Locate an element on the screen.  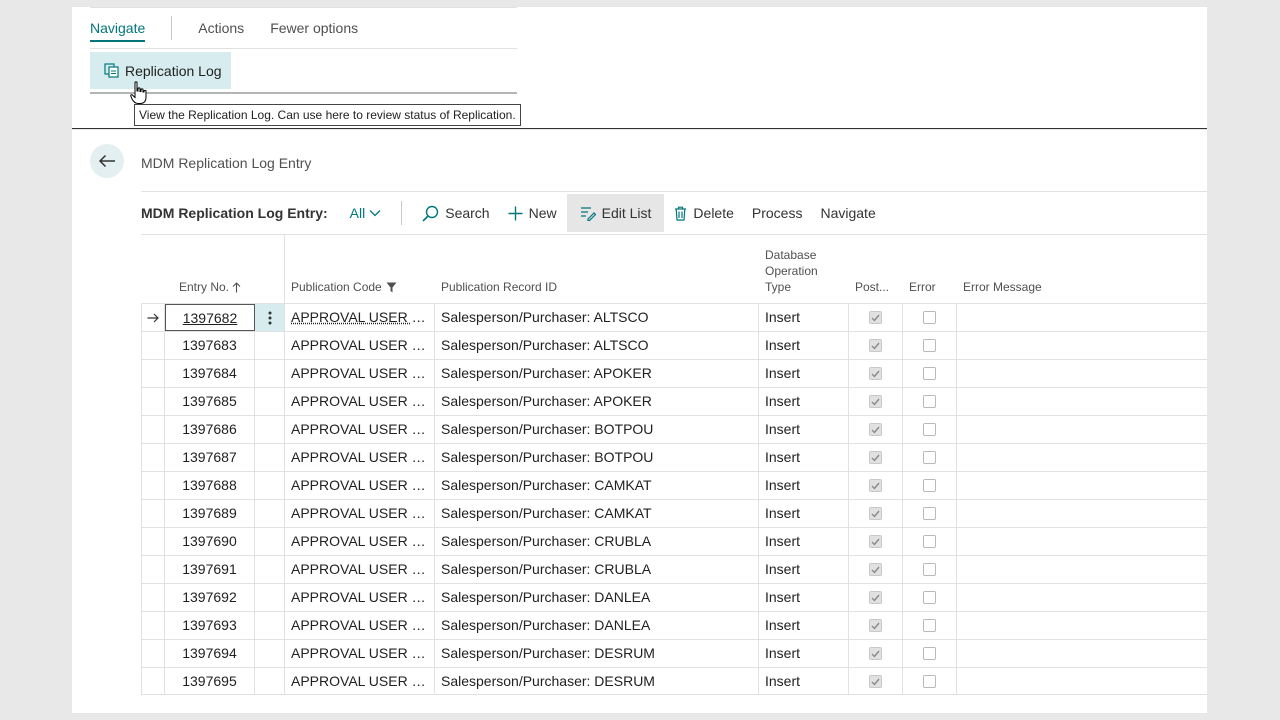
tab-actions: Actions is located at coordinates (221, 28).